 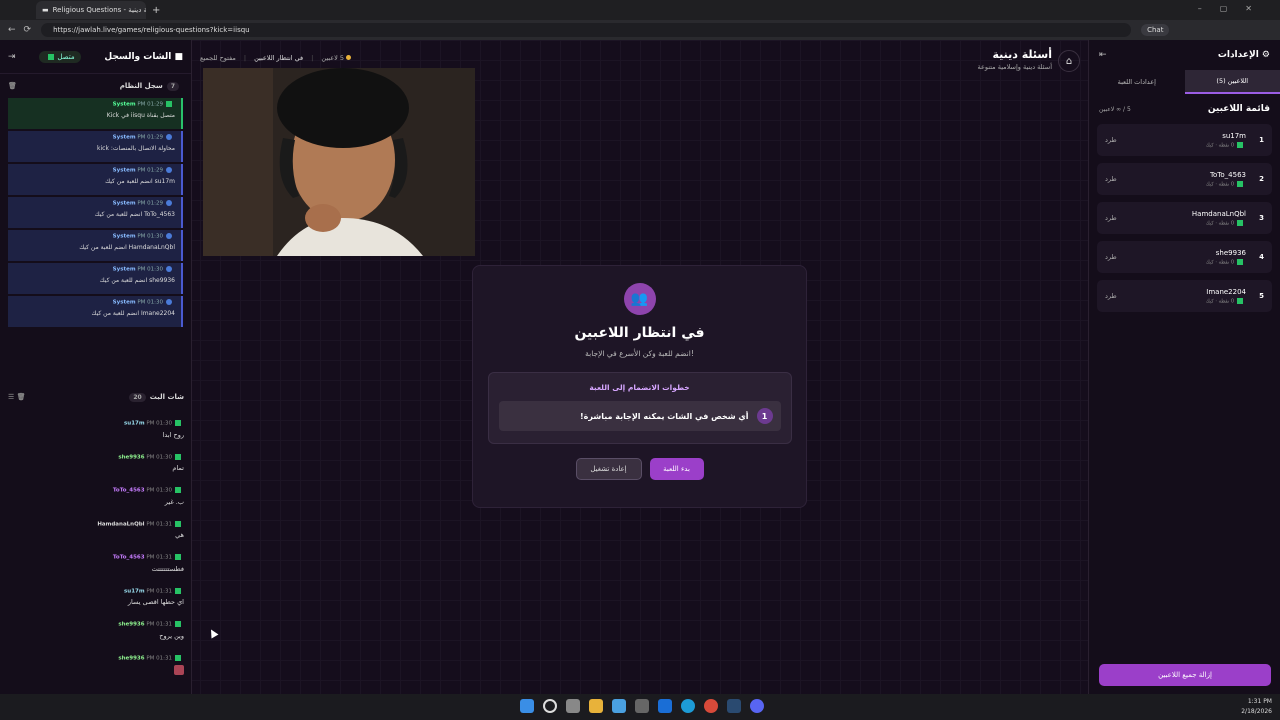 I want to click on syslog-count-badge: 7, so click(x=172, y=86).